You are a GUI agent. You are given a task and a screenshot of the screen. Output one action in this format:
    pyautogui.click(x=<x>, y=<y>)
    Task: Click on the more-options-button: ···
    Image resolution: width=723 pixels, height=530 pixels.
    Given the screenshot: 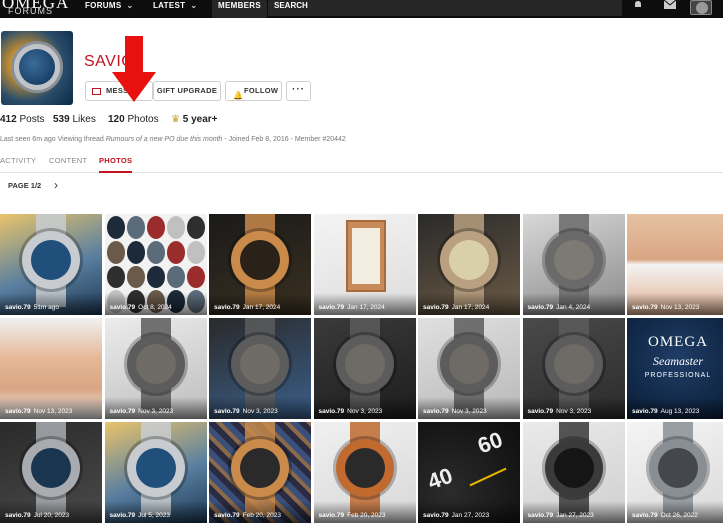 What is the action you would take?
    pyautogui.click(x=298, y=91)
    